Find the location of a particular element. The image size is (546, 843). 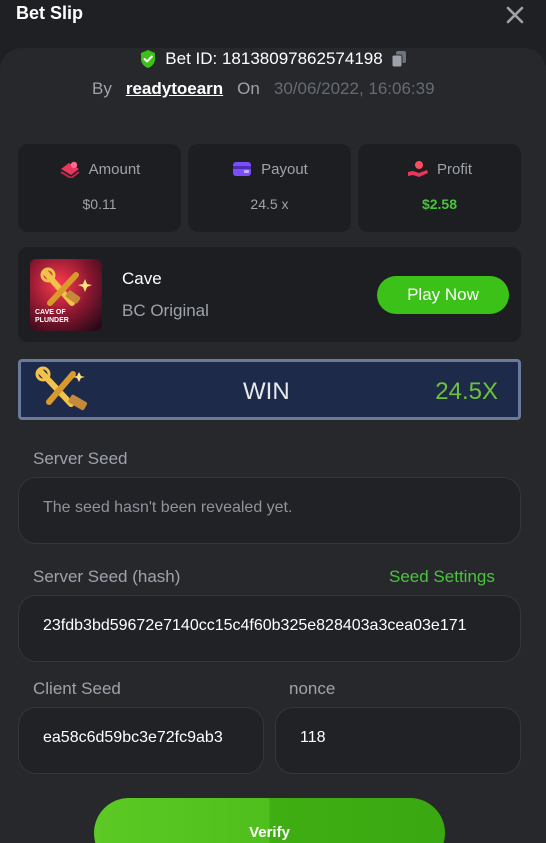

result-banner: WIN 24.5X is located at coordinates (269, 389).